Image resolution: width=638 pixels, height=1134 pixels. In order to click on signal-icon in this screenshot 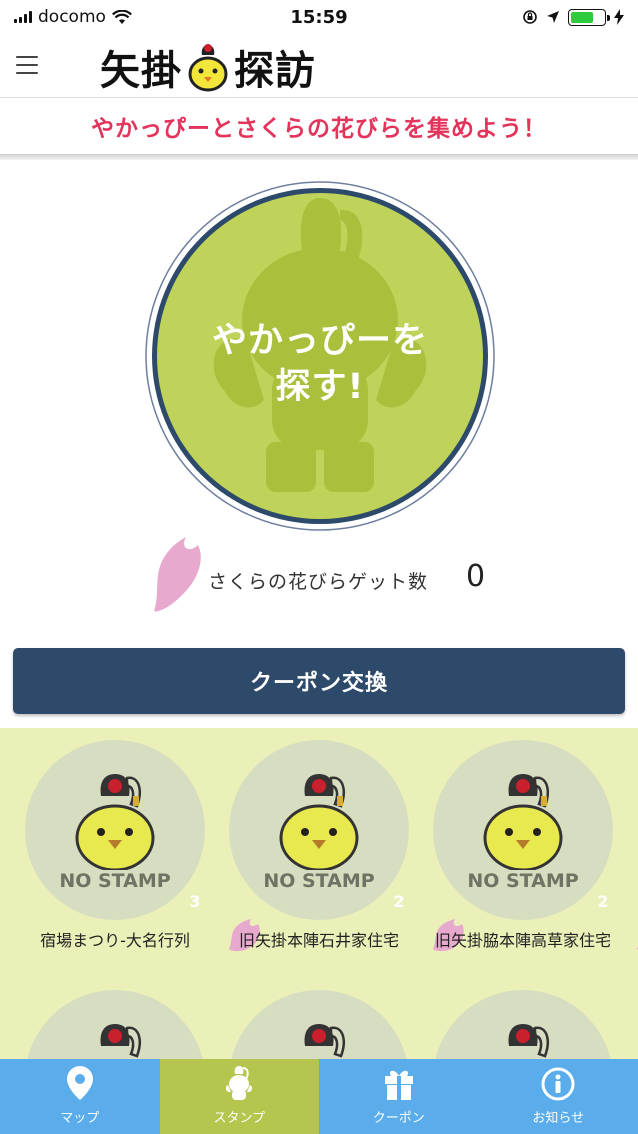, I will do `click(23, 17)`.